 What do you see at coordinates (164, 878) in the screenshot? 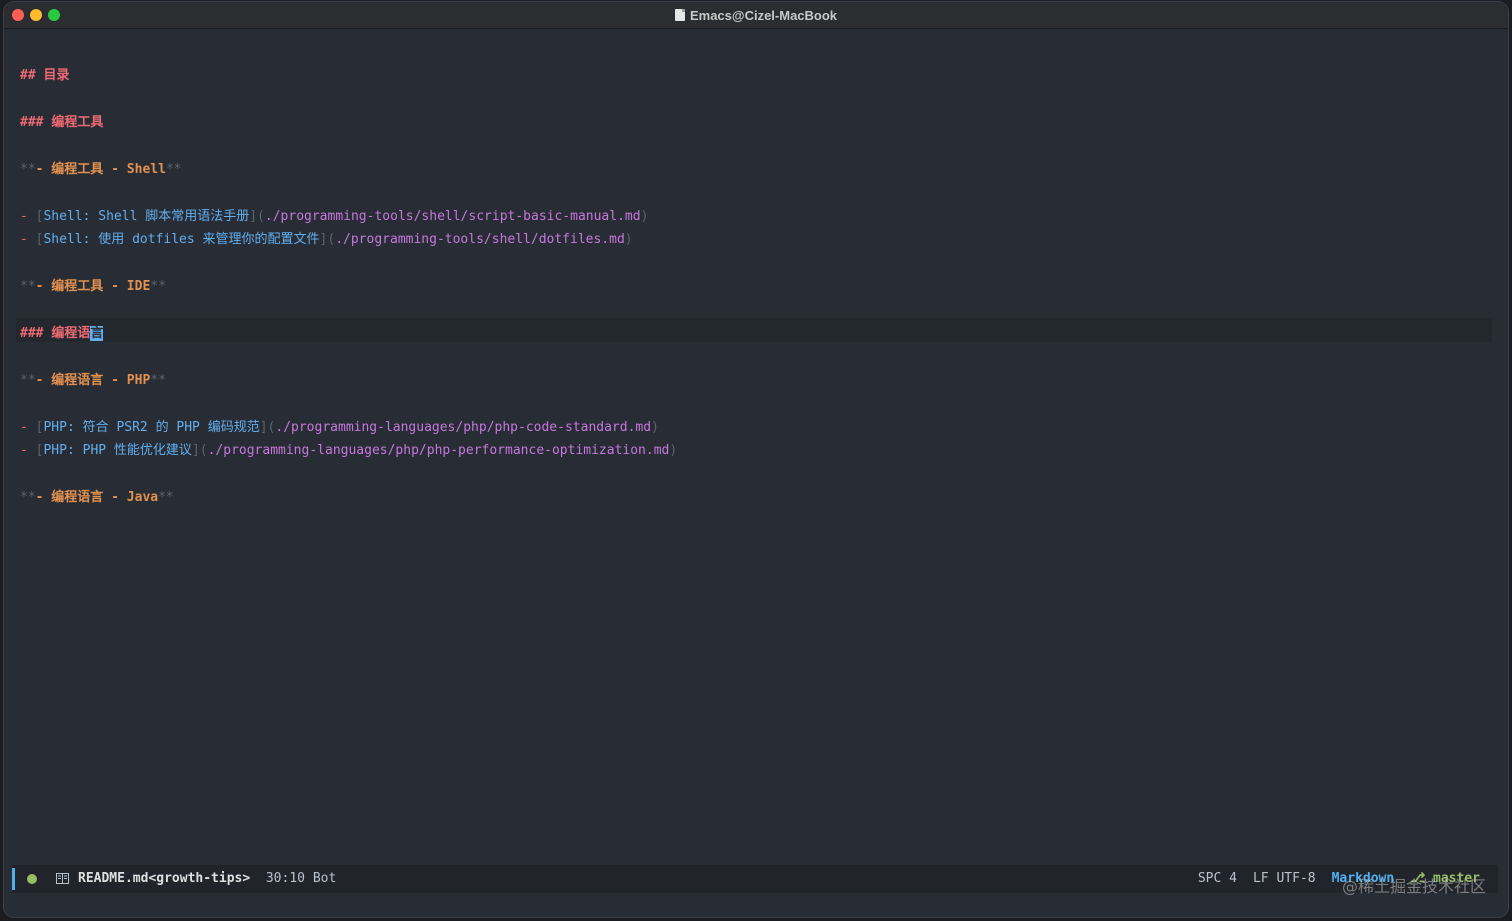
I see `buffer-name: README.md<growth-tips>` at bounding box center [164, 878].